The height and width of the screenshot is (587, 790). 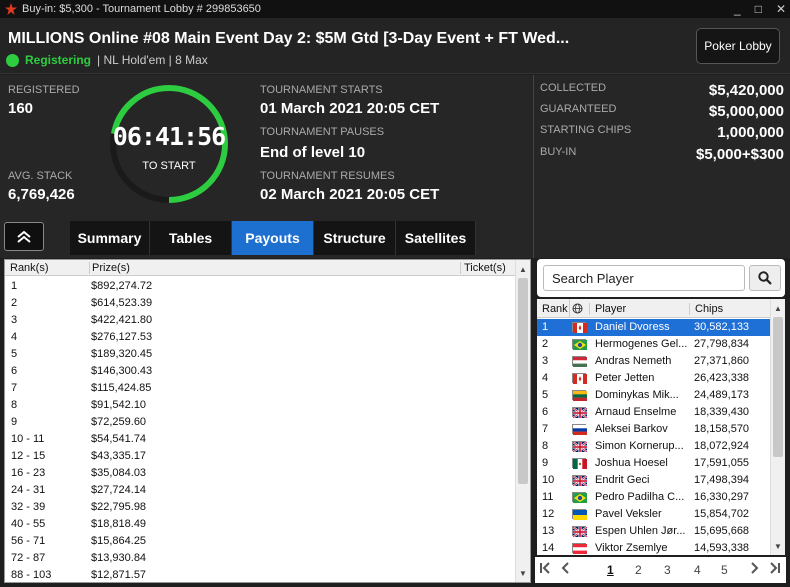 I want to click on player-chips-cell: 18,158,570, so click(x=722, y=429).